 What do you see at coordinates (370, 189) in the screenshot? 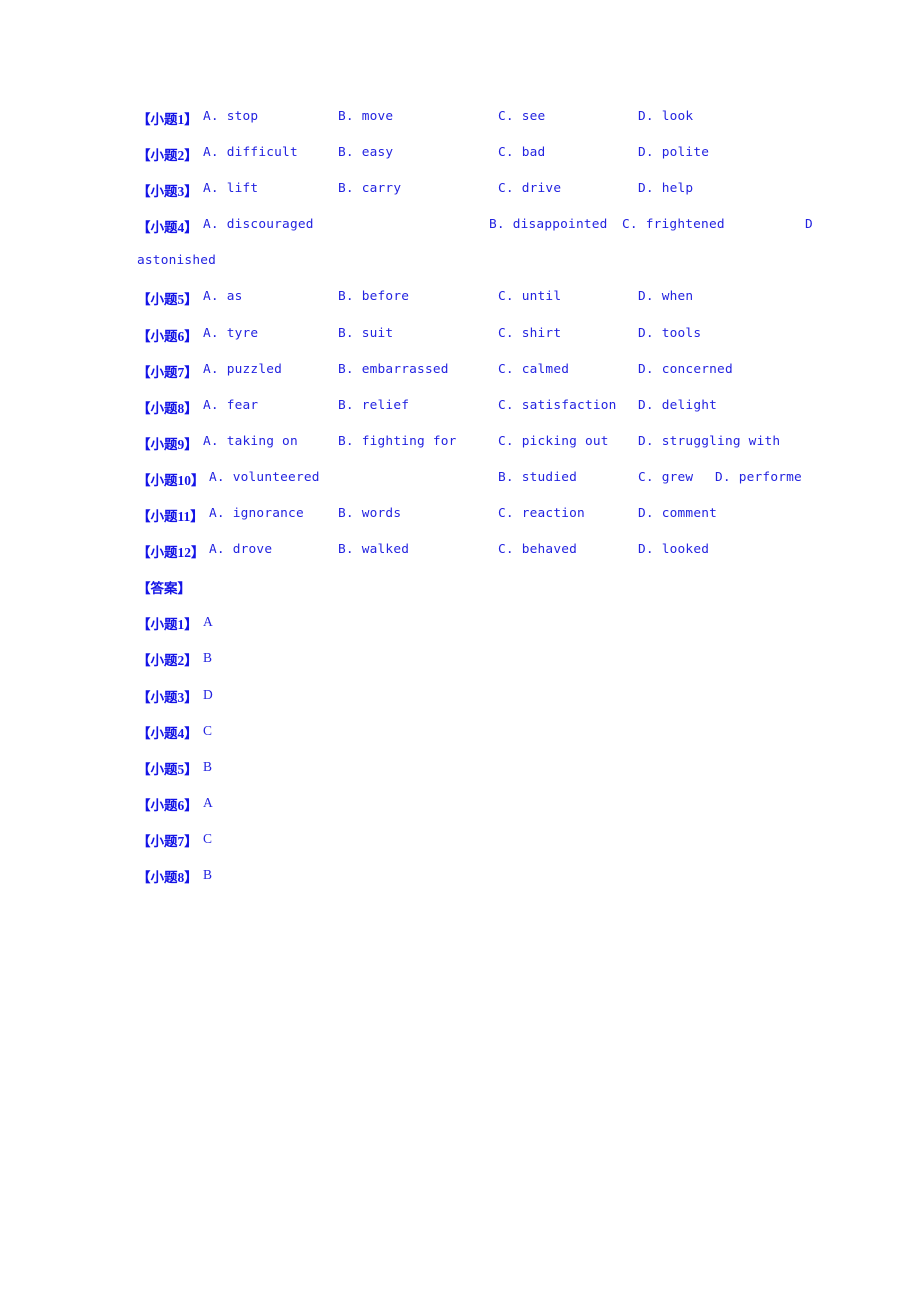
I see `option-b: B. carry` at bounding box center [370, 189].